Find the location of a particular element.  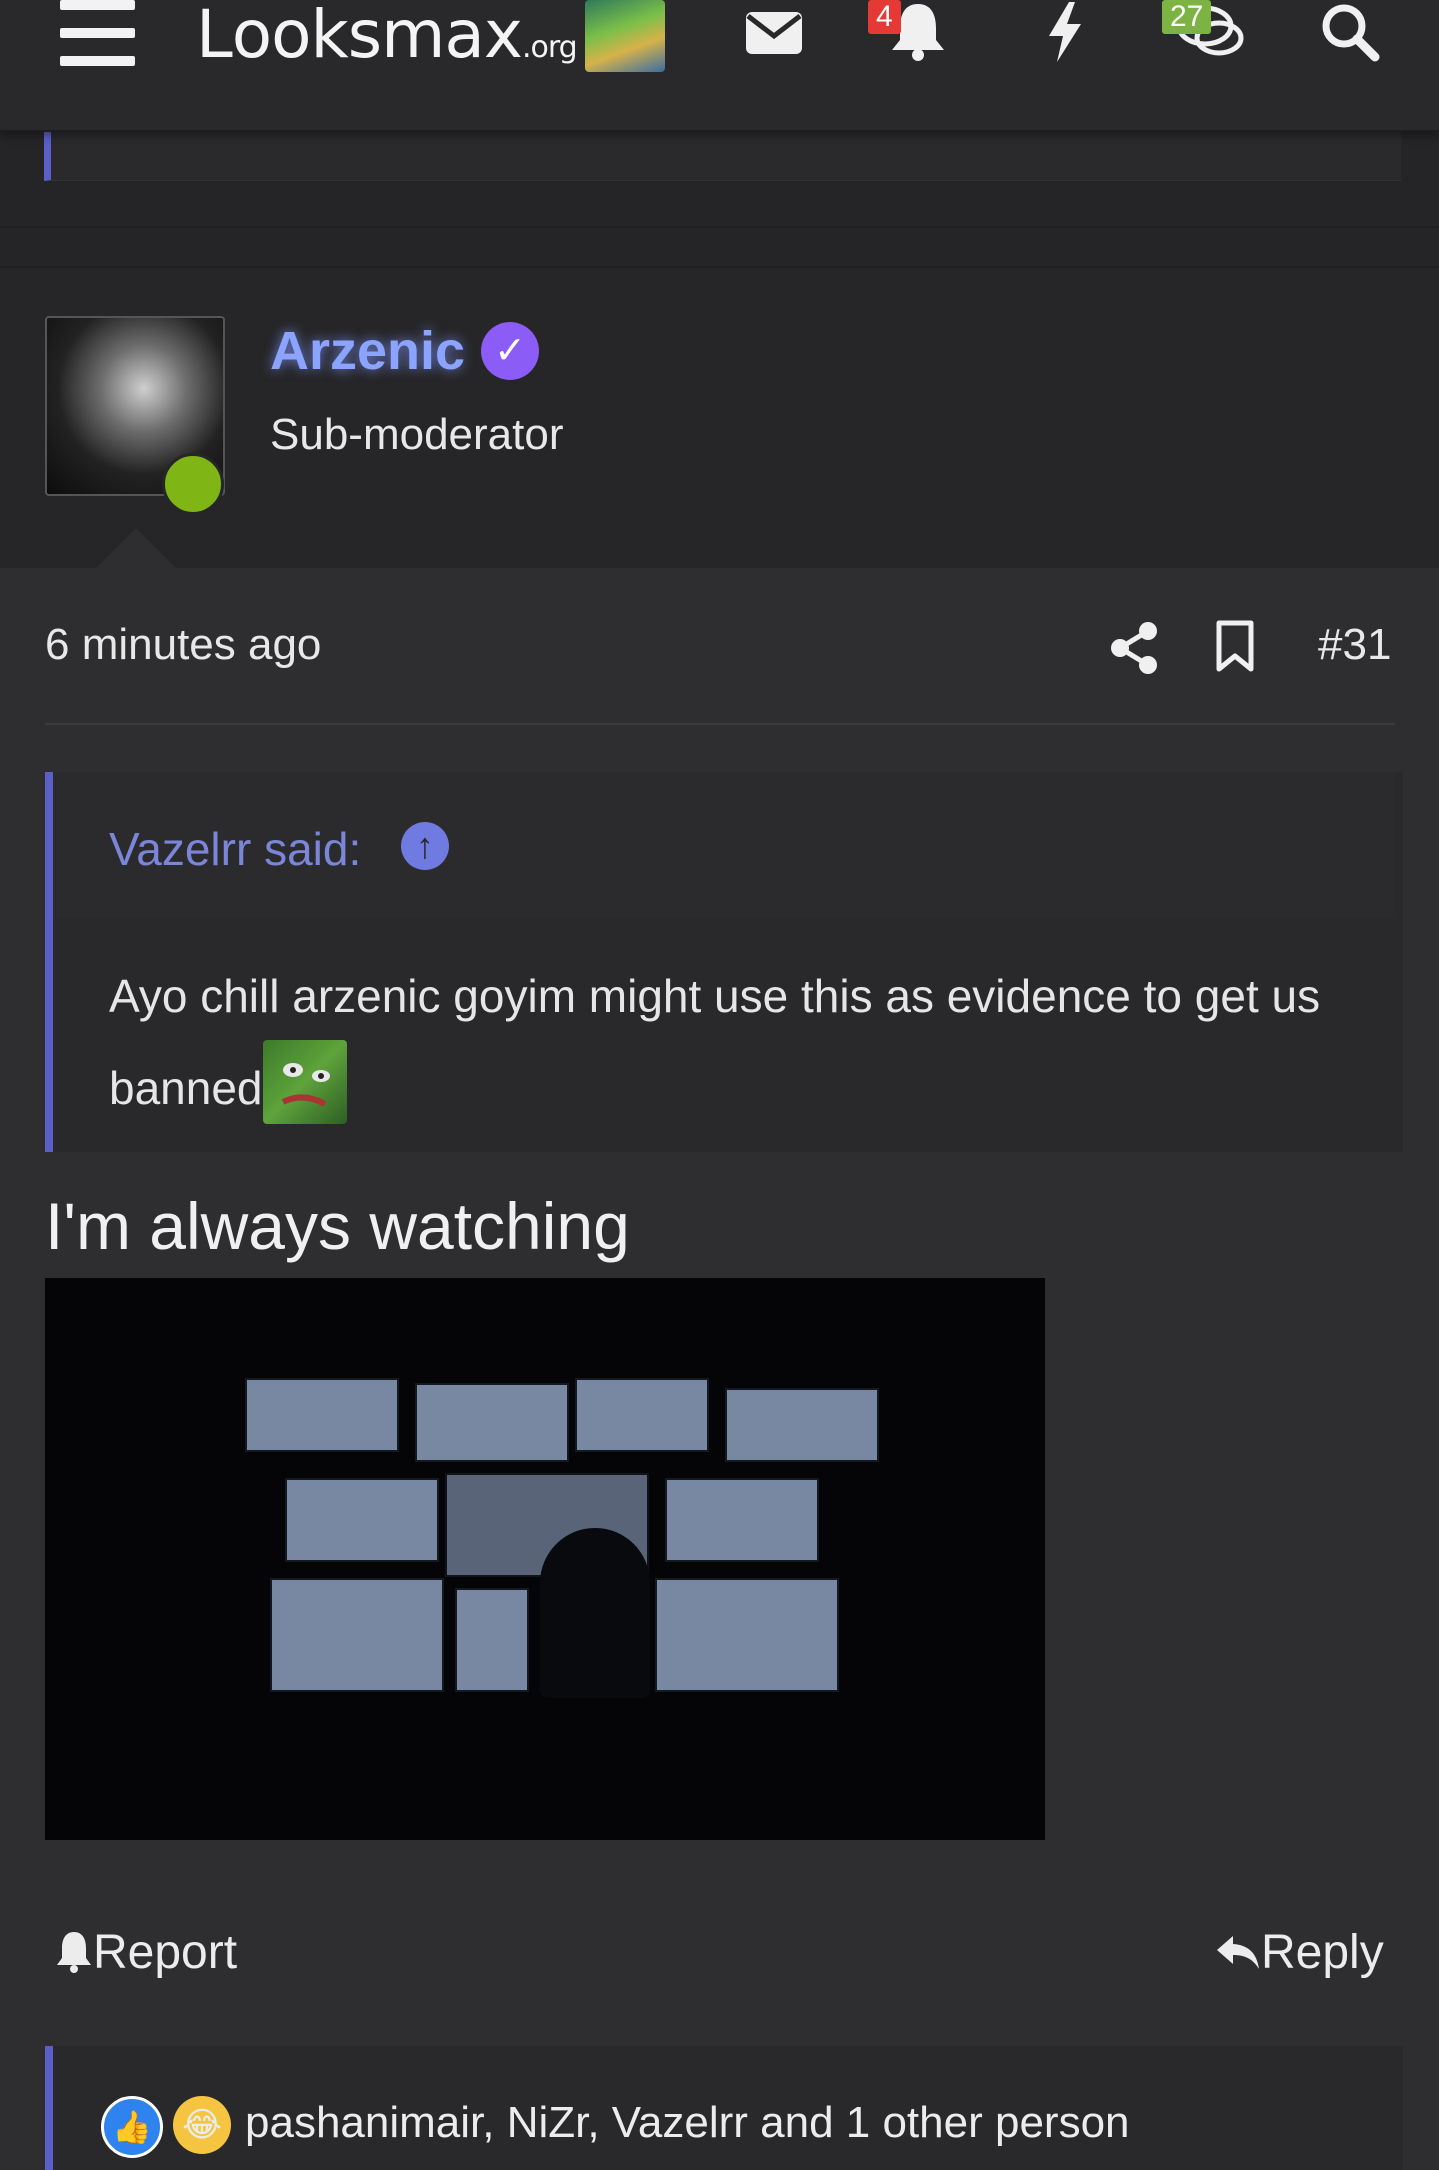

person-silhouette is located at coordinates (595, 1613).